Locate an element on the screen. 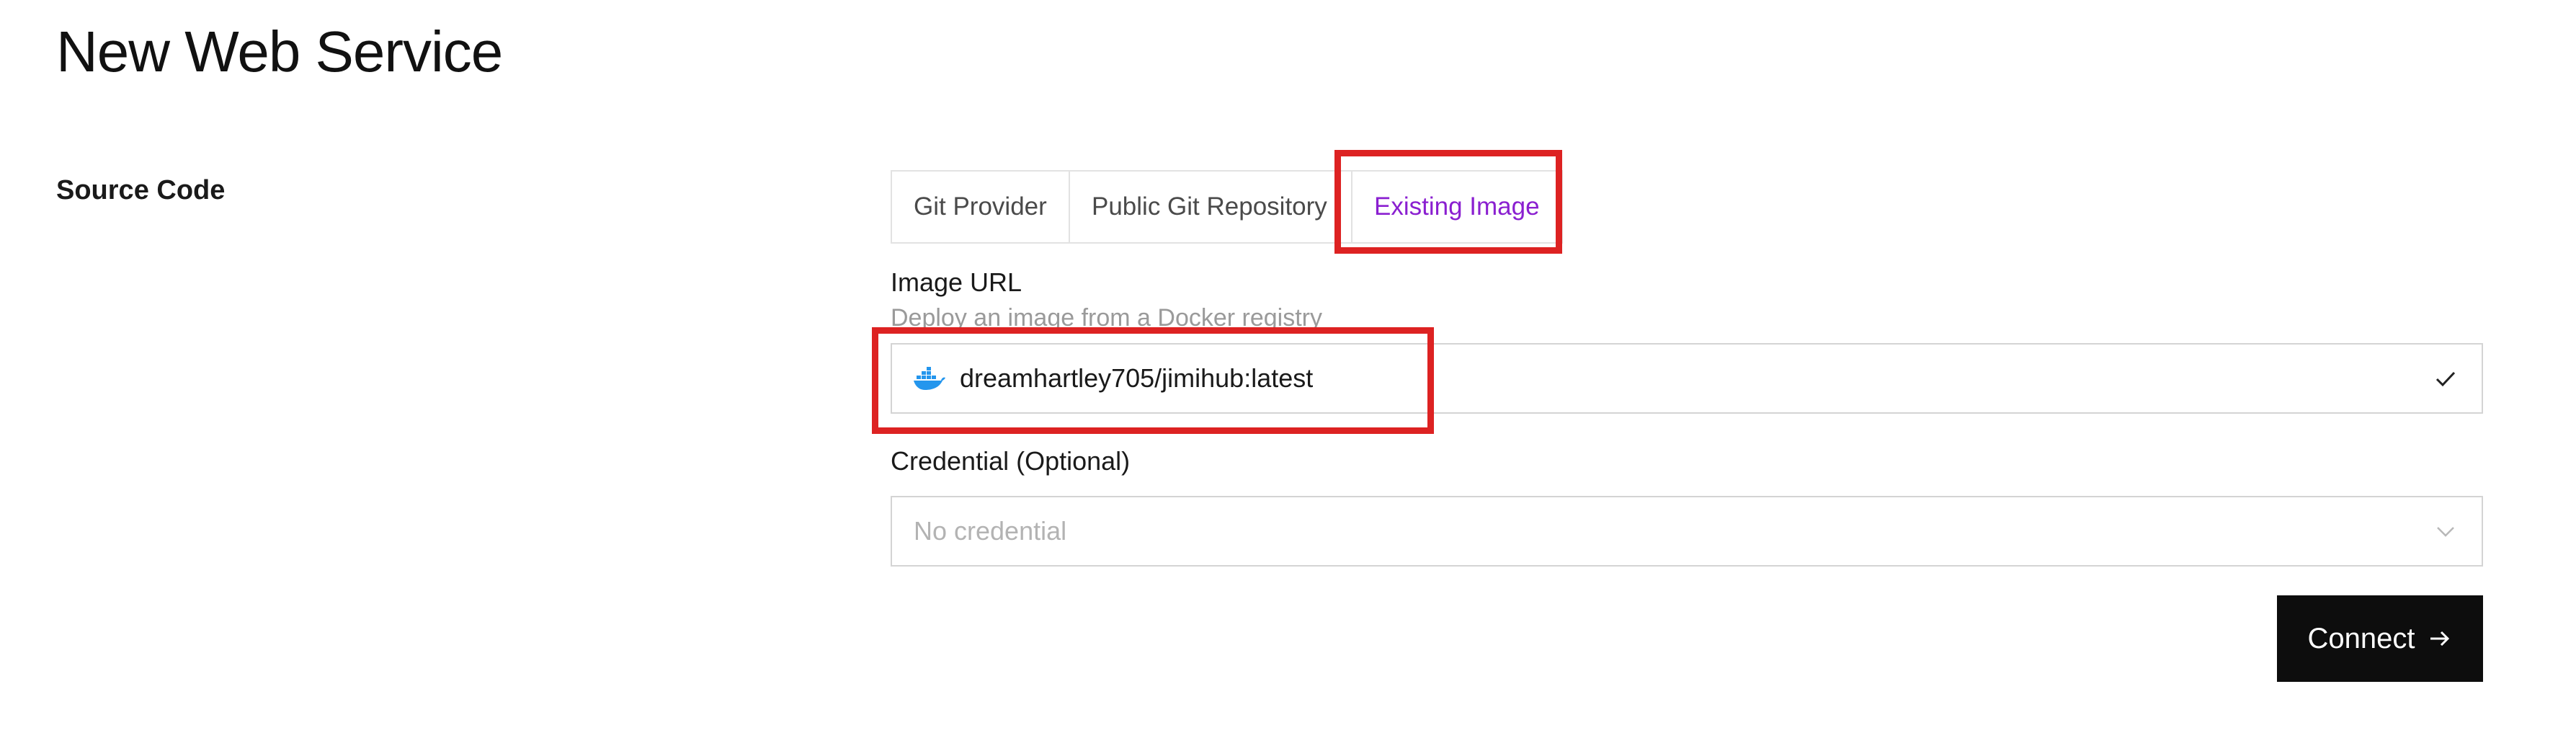 The width and height of the screenshot is (2576, 746). chevron-down-icon is located at coordinates (2445, 531).